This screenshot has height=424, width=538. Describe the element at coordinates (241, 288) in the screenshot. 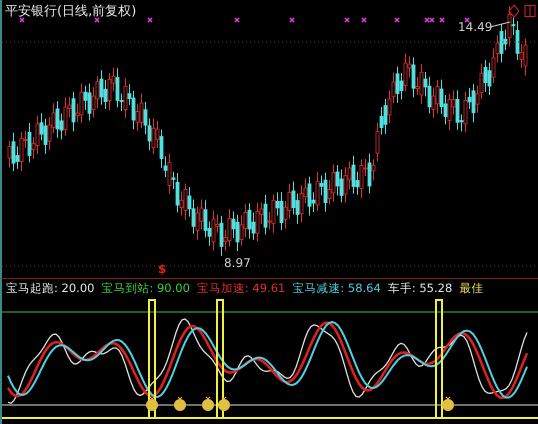

I see `indicator-legend-item: 宝马加速: 49.61` at that location.